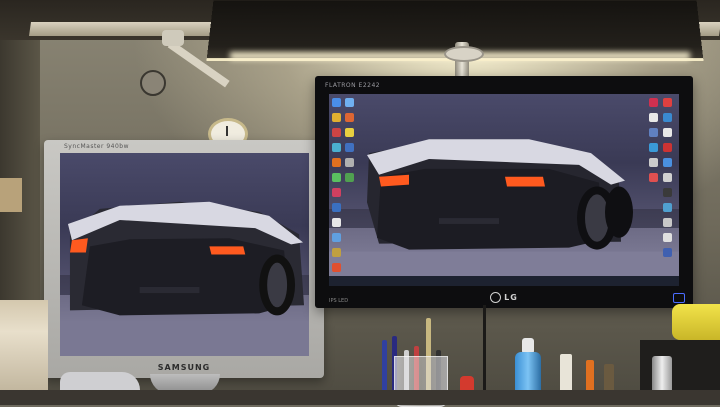 The width and height of the screenshot is (720, 407). What do you see at coordinates (504, 281) in the screenshot?
I see `taskbar` at bounding box center [504, 281].